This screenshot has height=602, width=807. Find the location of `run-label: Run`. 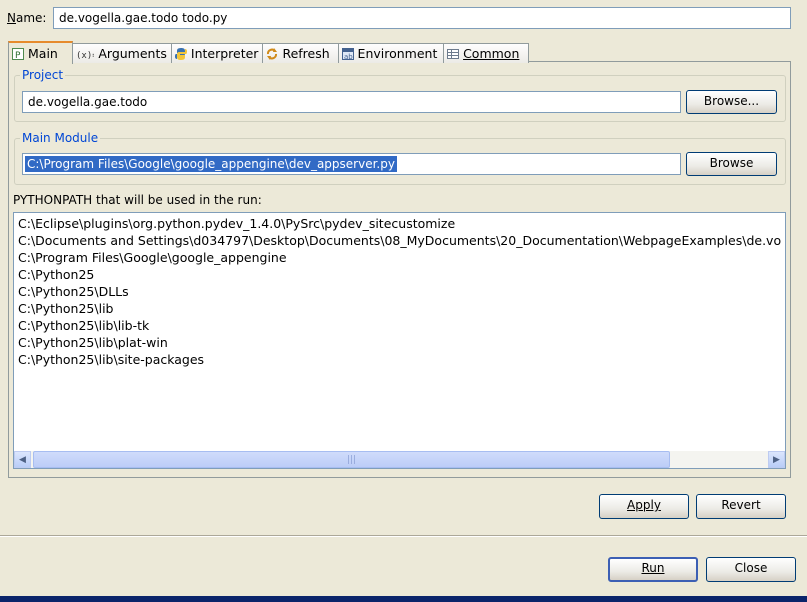

run-label: Run is located at coordinates (653, 568).